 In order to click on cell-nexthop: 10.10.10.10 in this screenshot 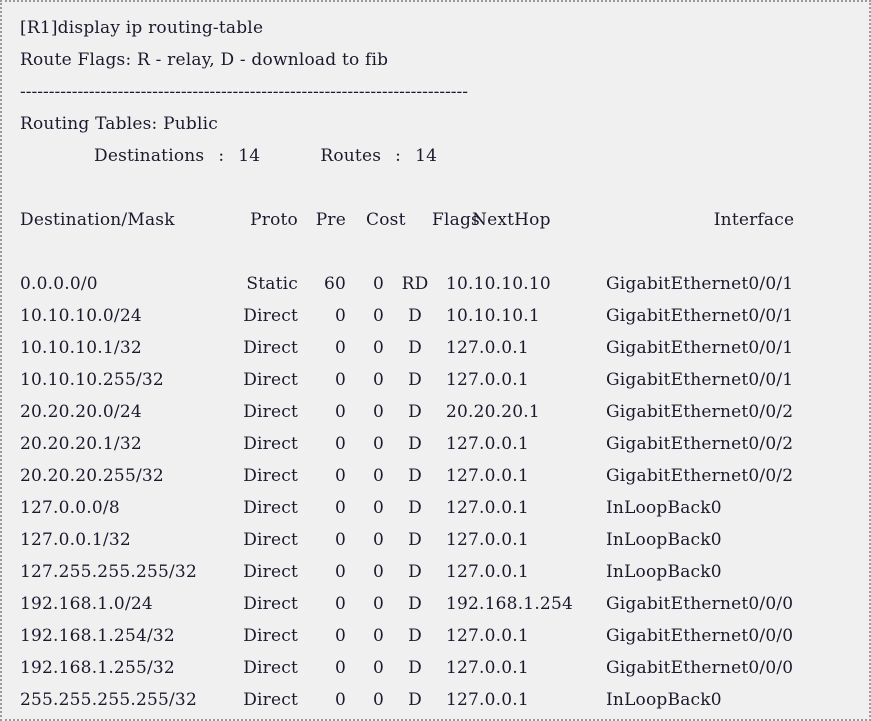, I will do `click(498, 284)`.